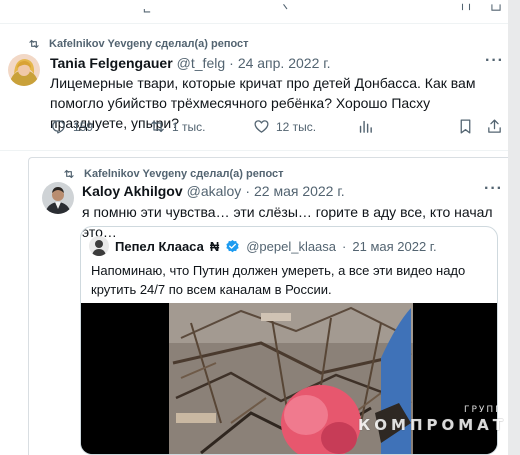 This screenshot has height=455, width=520. Describe the element at coordinates (486, 410) in the screenshot. I see `watermark-small: ГРУППА` at that location.